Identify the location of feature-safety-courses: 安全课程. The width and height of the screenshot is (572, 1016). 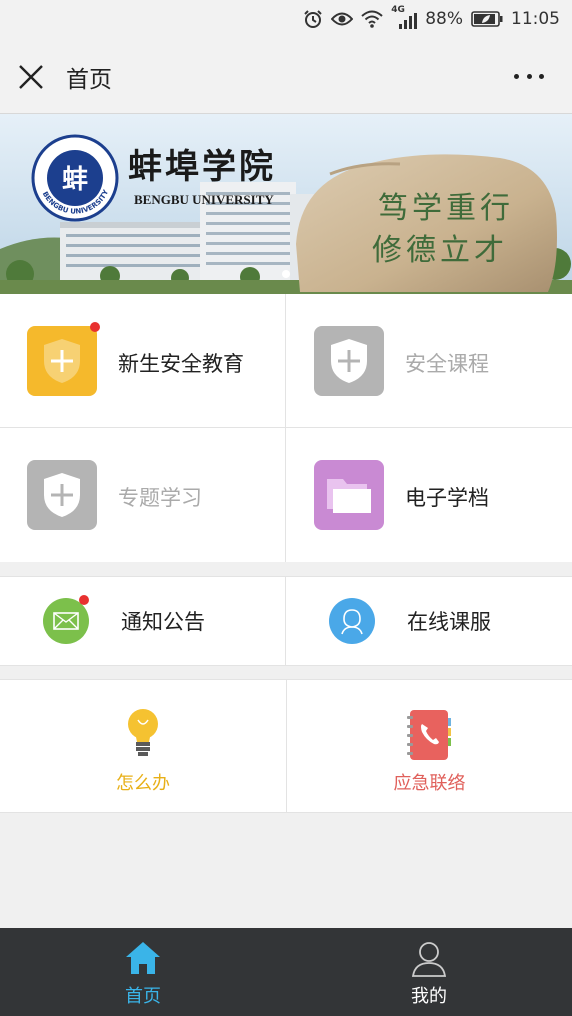
(429, 360).